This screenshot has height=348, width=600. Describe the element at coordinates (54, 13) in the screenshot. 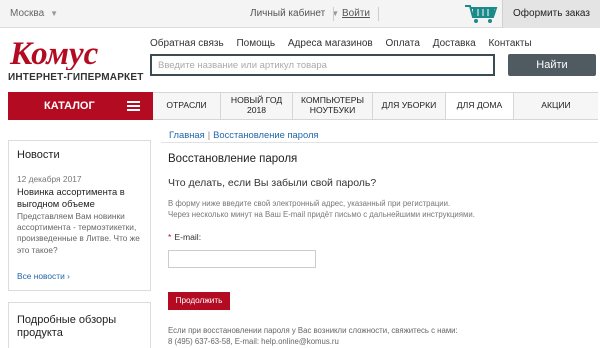

I see `chevron-down-icon: ▼` at that location.